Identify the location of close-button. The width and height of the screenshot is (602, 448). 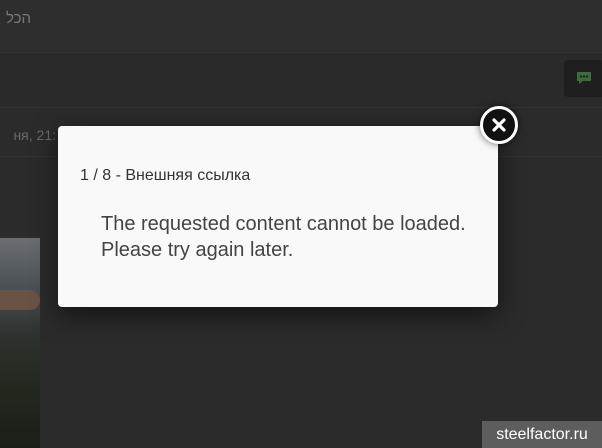
(499, 125).